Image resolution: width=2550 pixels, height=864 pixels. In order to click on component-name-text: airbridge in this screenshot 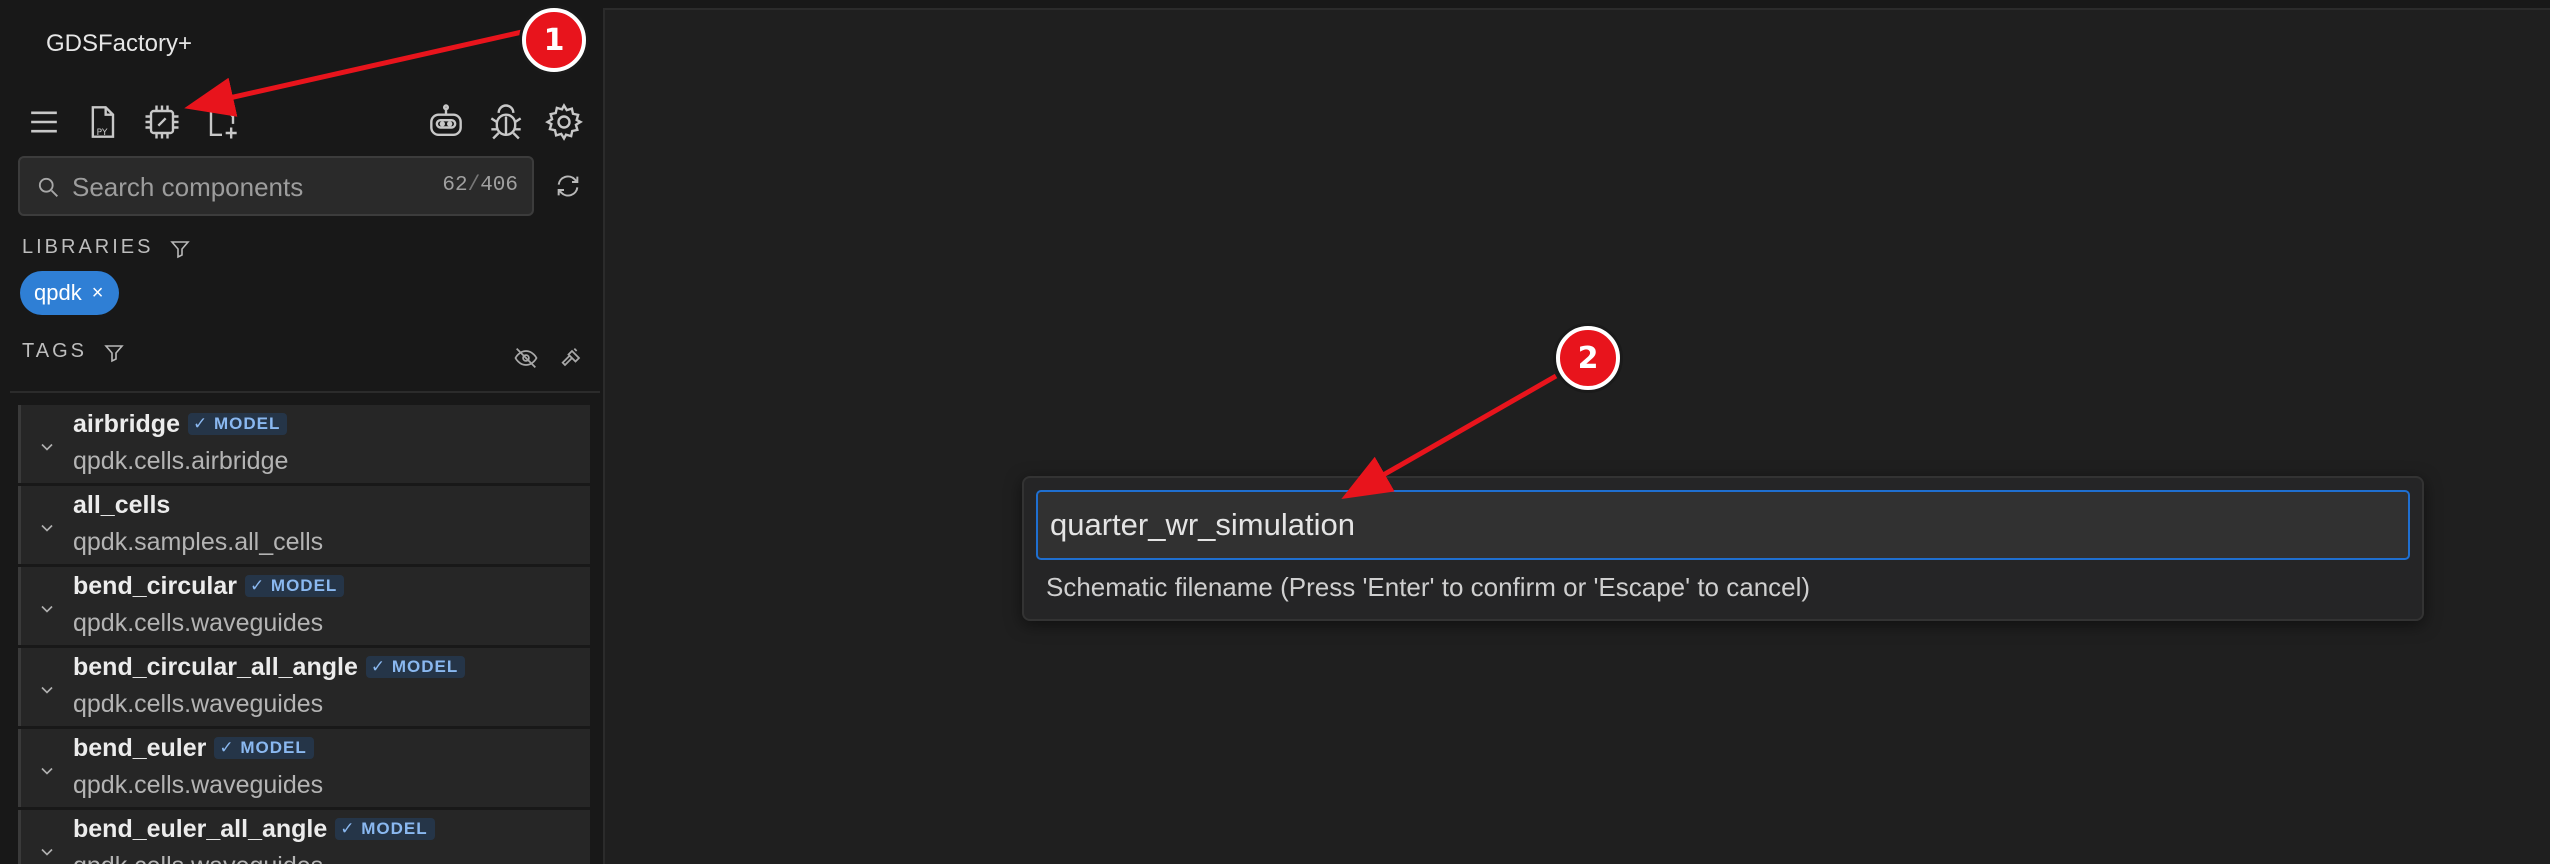, I will do `click(126, 424)`.